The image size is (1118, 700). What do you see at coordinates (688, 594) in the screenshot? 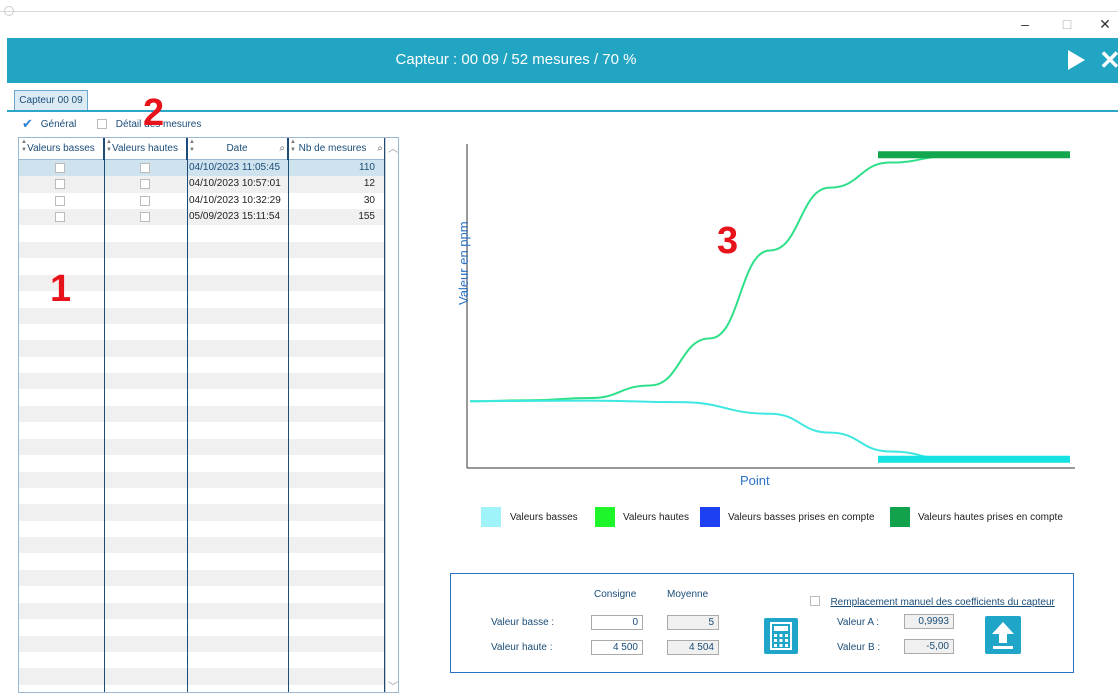
I see `moyenne-header: Moyenne` at bounding box center [688, 594].